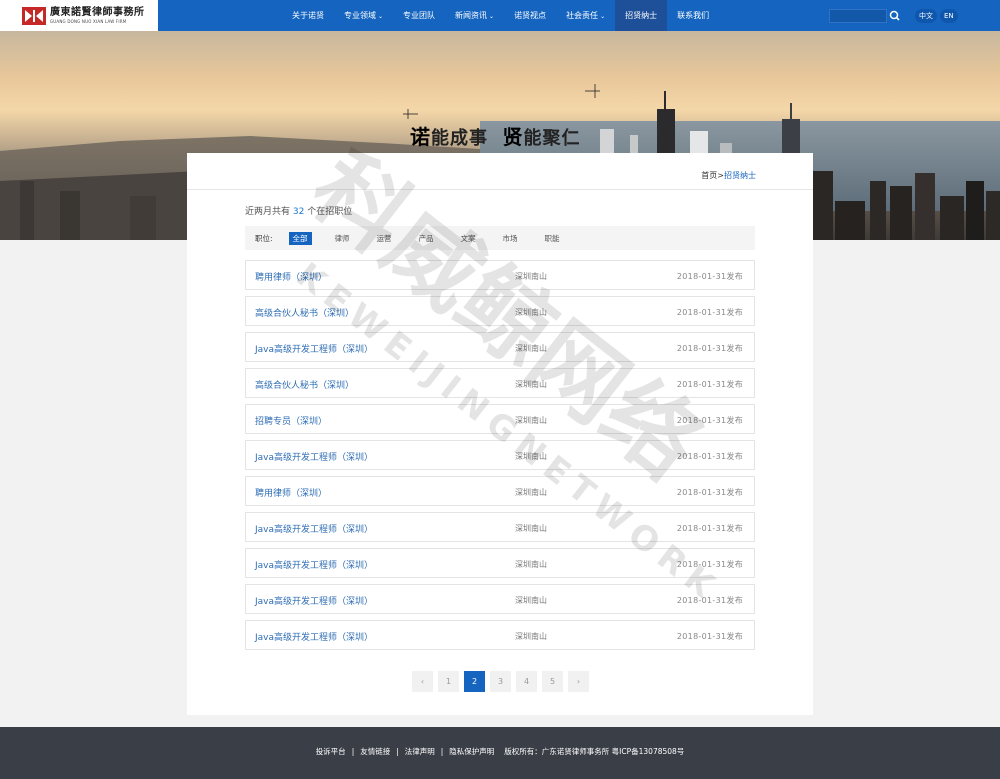  I want to click on nav-item: 新闻资讯 ⌄, so click(474, 15).